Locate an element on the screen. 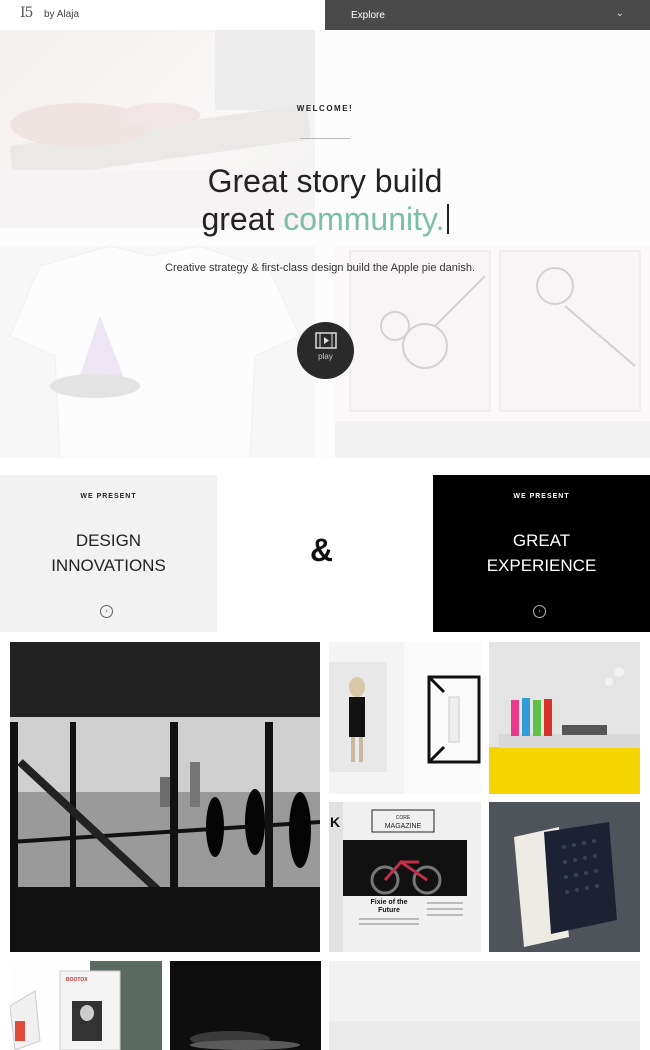  present-title-line: INNOVATIONS is located at coordinates (108, 565).